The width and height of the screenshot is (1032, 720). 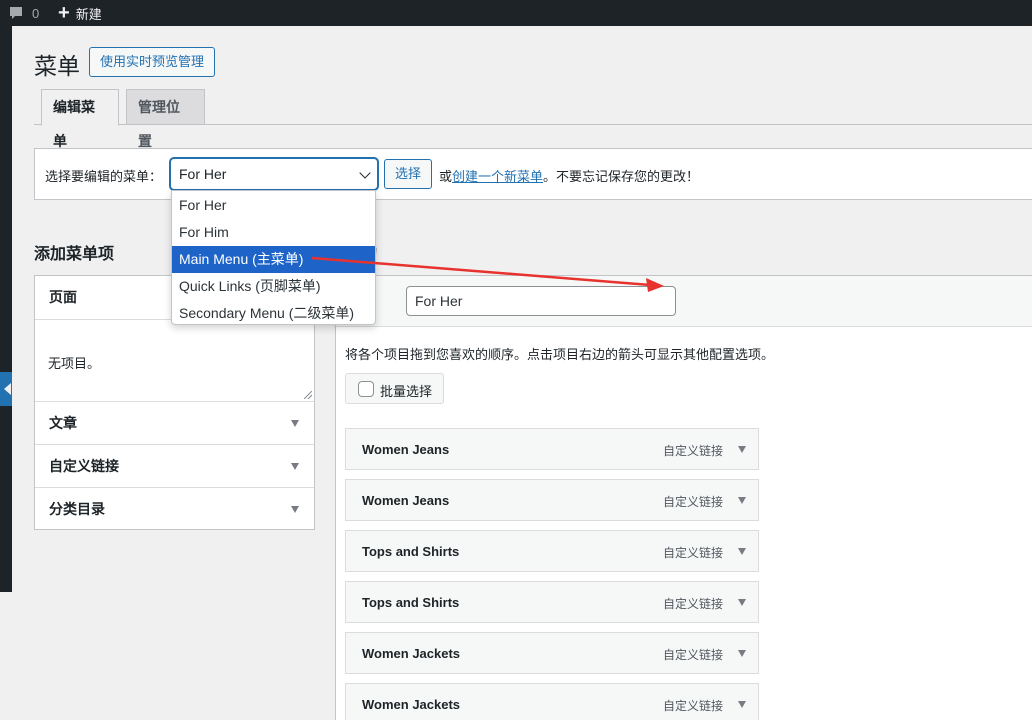 What do you see at coordinates (274, 174) in the screenshot?
I see `menu-select: For Her` at bounding box center [274, 174].